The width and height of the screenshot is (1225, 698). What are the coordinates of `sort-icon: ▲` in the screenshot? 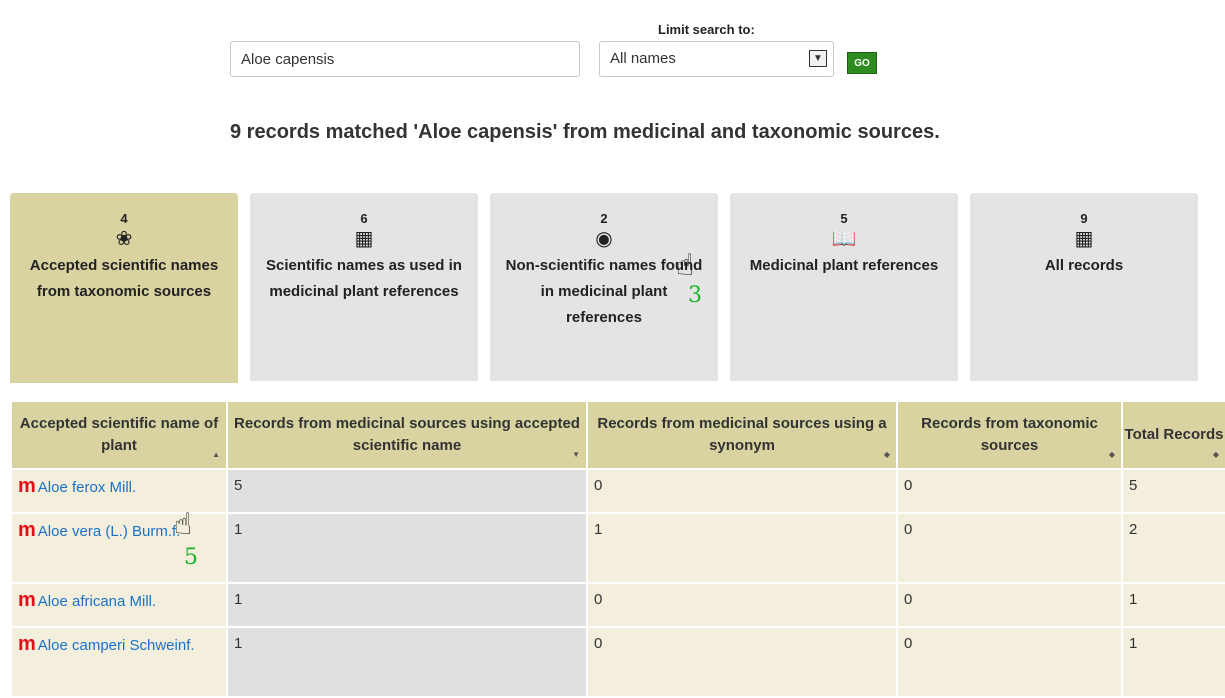 It's located at (216, 455).